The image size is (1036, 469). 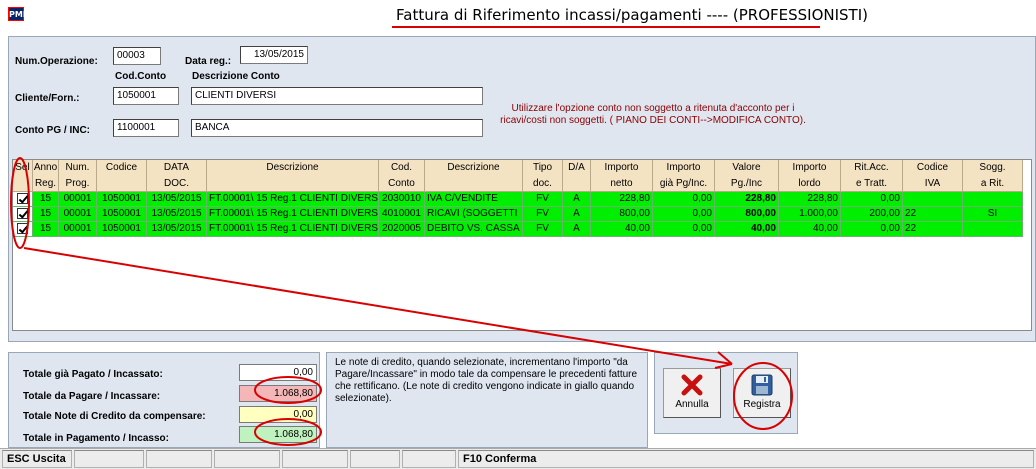 What do you see at coordinates (684, 176) in the screenshot?
I see `grid-header-11: Importo già Pg/Inc.` at bounding box center [684, 176].